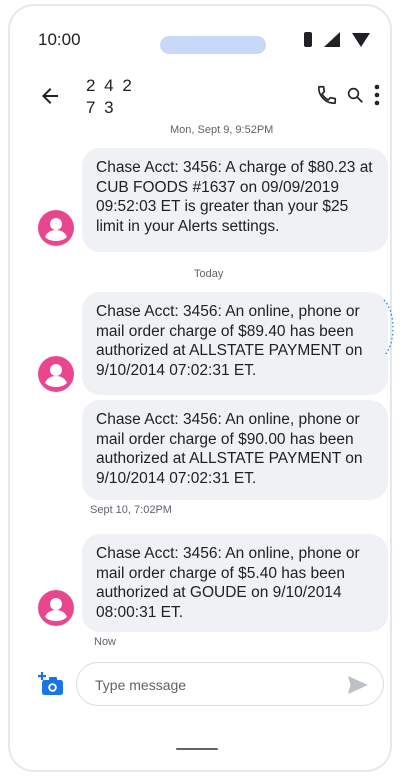 The height and width of the screenshot is (778, 400). What do you see at coordinates (101, 107) in the screenshot?
I see `contact-name-line2: 7 3` at bounding box center [101, 107].